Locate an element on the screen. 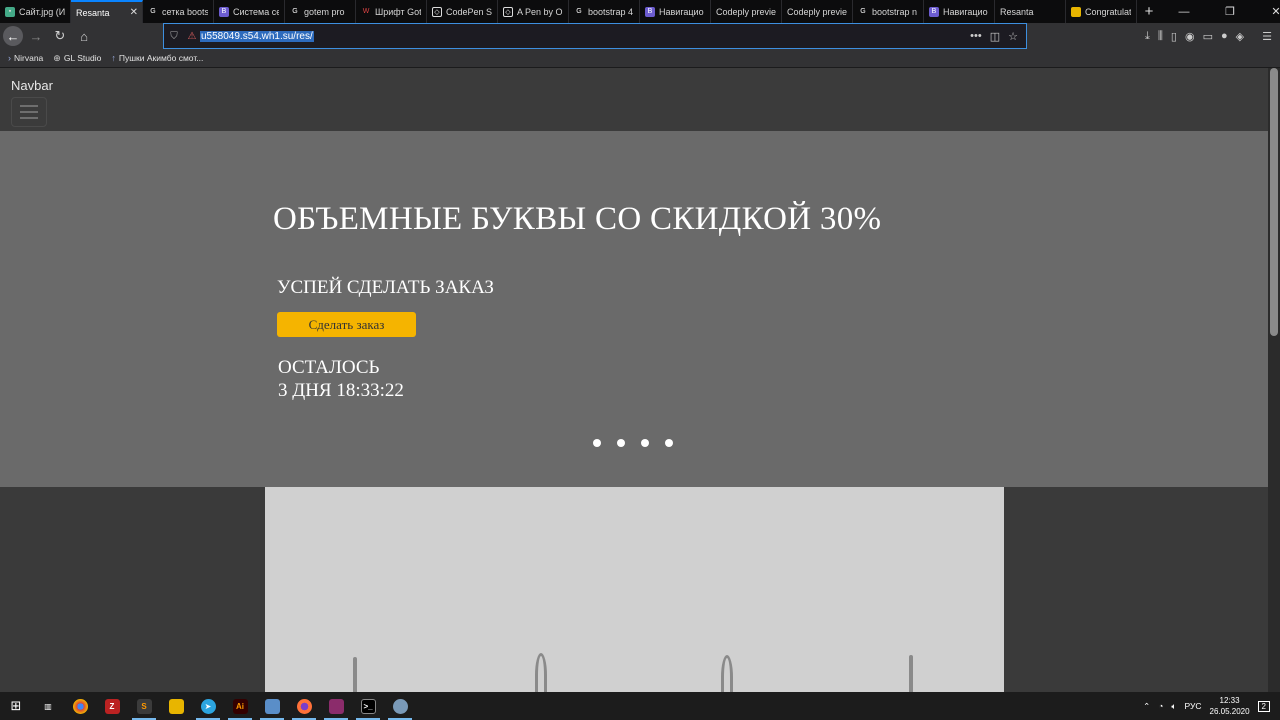 This screenshot has height=720, width=1280. minimize-icon: — is located at coordinates (1184, 12).